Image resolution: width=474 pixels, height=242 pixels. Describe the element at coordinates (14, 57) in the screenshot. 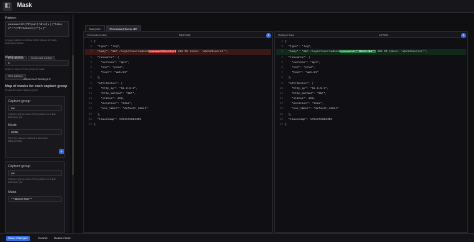

I see `mask-group-label: Mask group` at that location.